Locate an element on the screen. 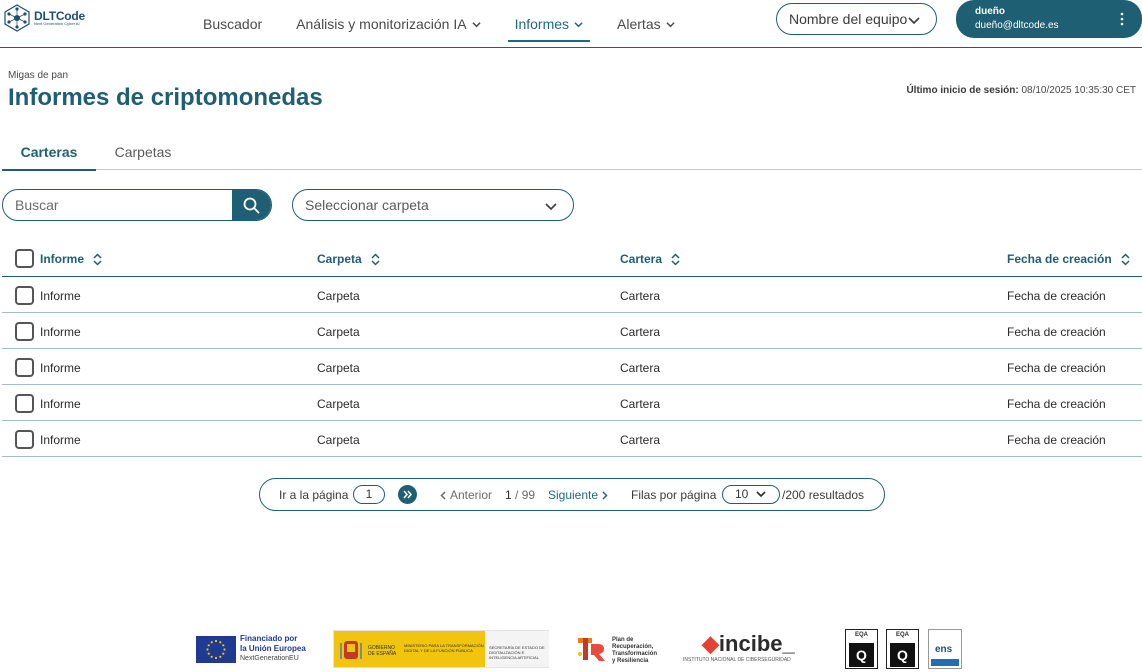 This screenshot has height=672, width=1142. last-login-label: Último inicio de sesión: is located at coordinates (962, 90).